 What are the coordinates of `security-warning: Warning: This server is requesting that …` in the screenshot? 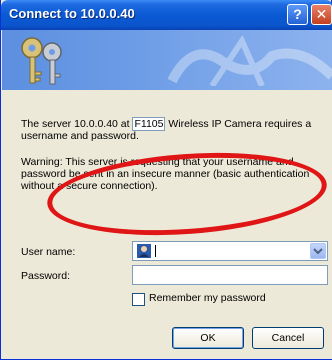 It's located at (165, 174).